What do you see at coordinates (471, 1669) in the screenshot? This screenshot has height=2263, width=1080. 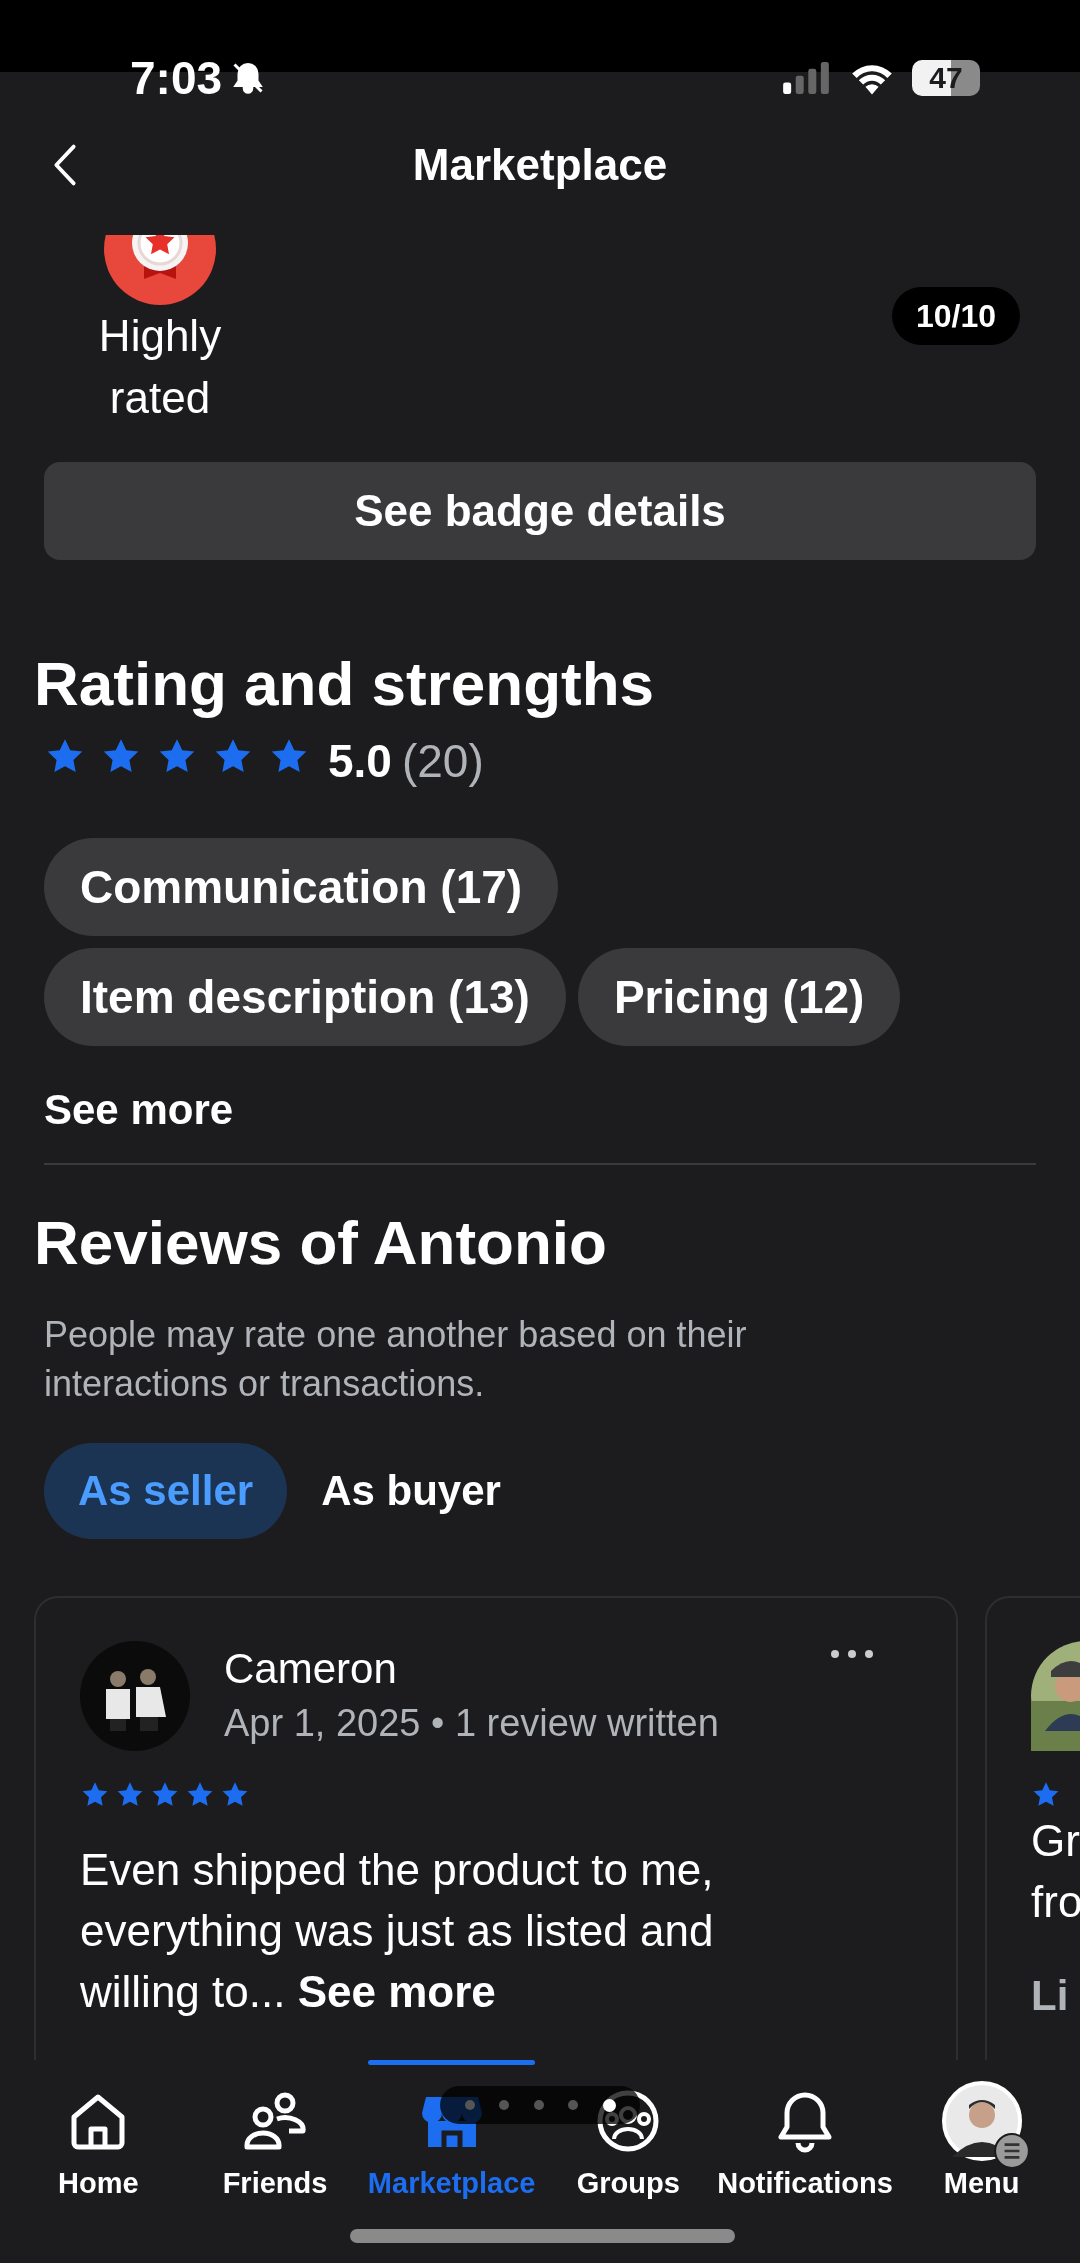 I see `reviewer-name: Cameron` at bounding box center [471, 1669].